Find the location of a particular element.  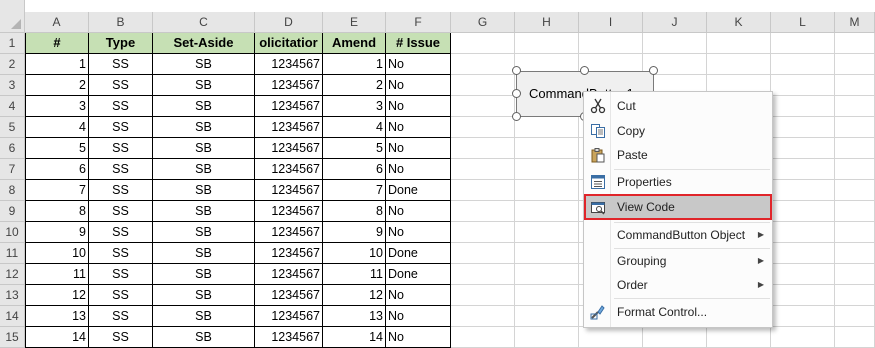

table-header-cell: Set-Aside is located at coordinates (204, 43).